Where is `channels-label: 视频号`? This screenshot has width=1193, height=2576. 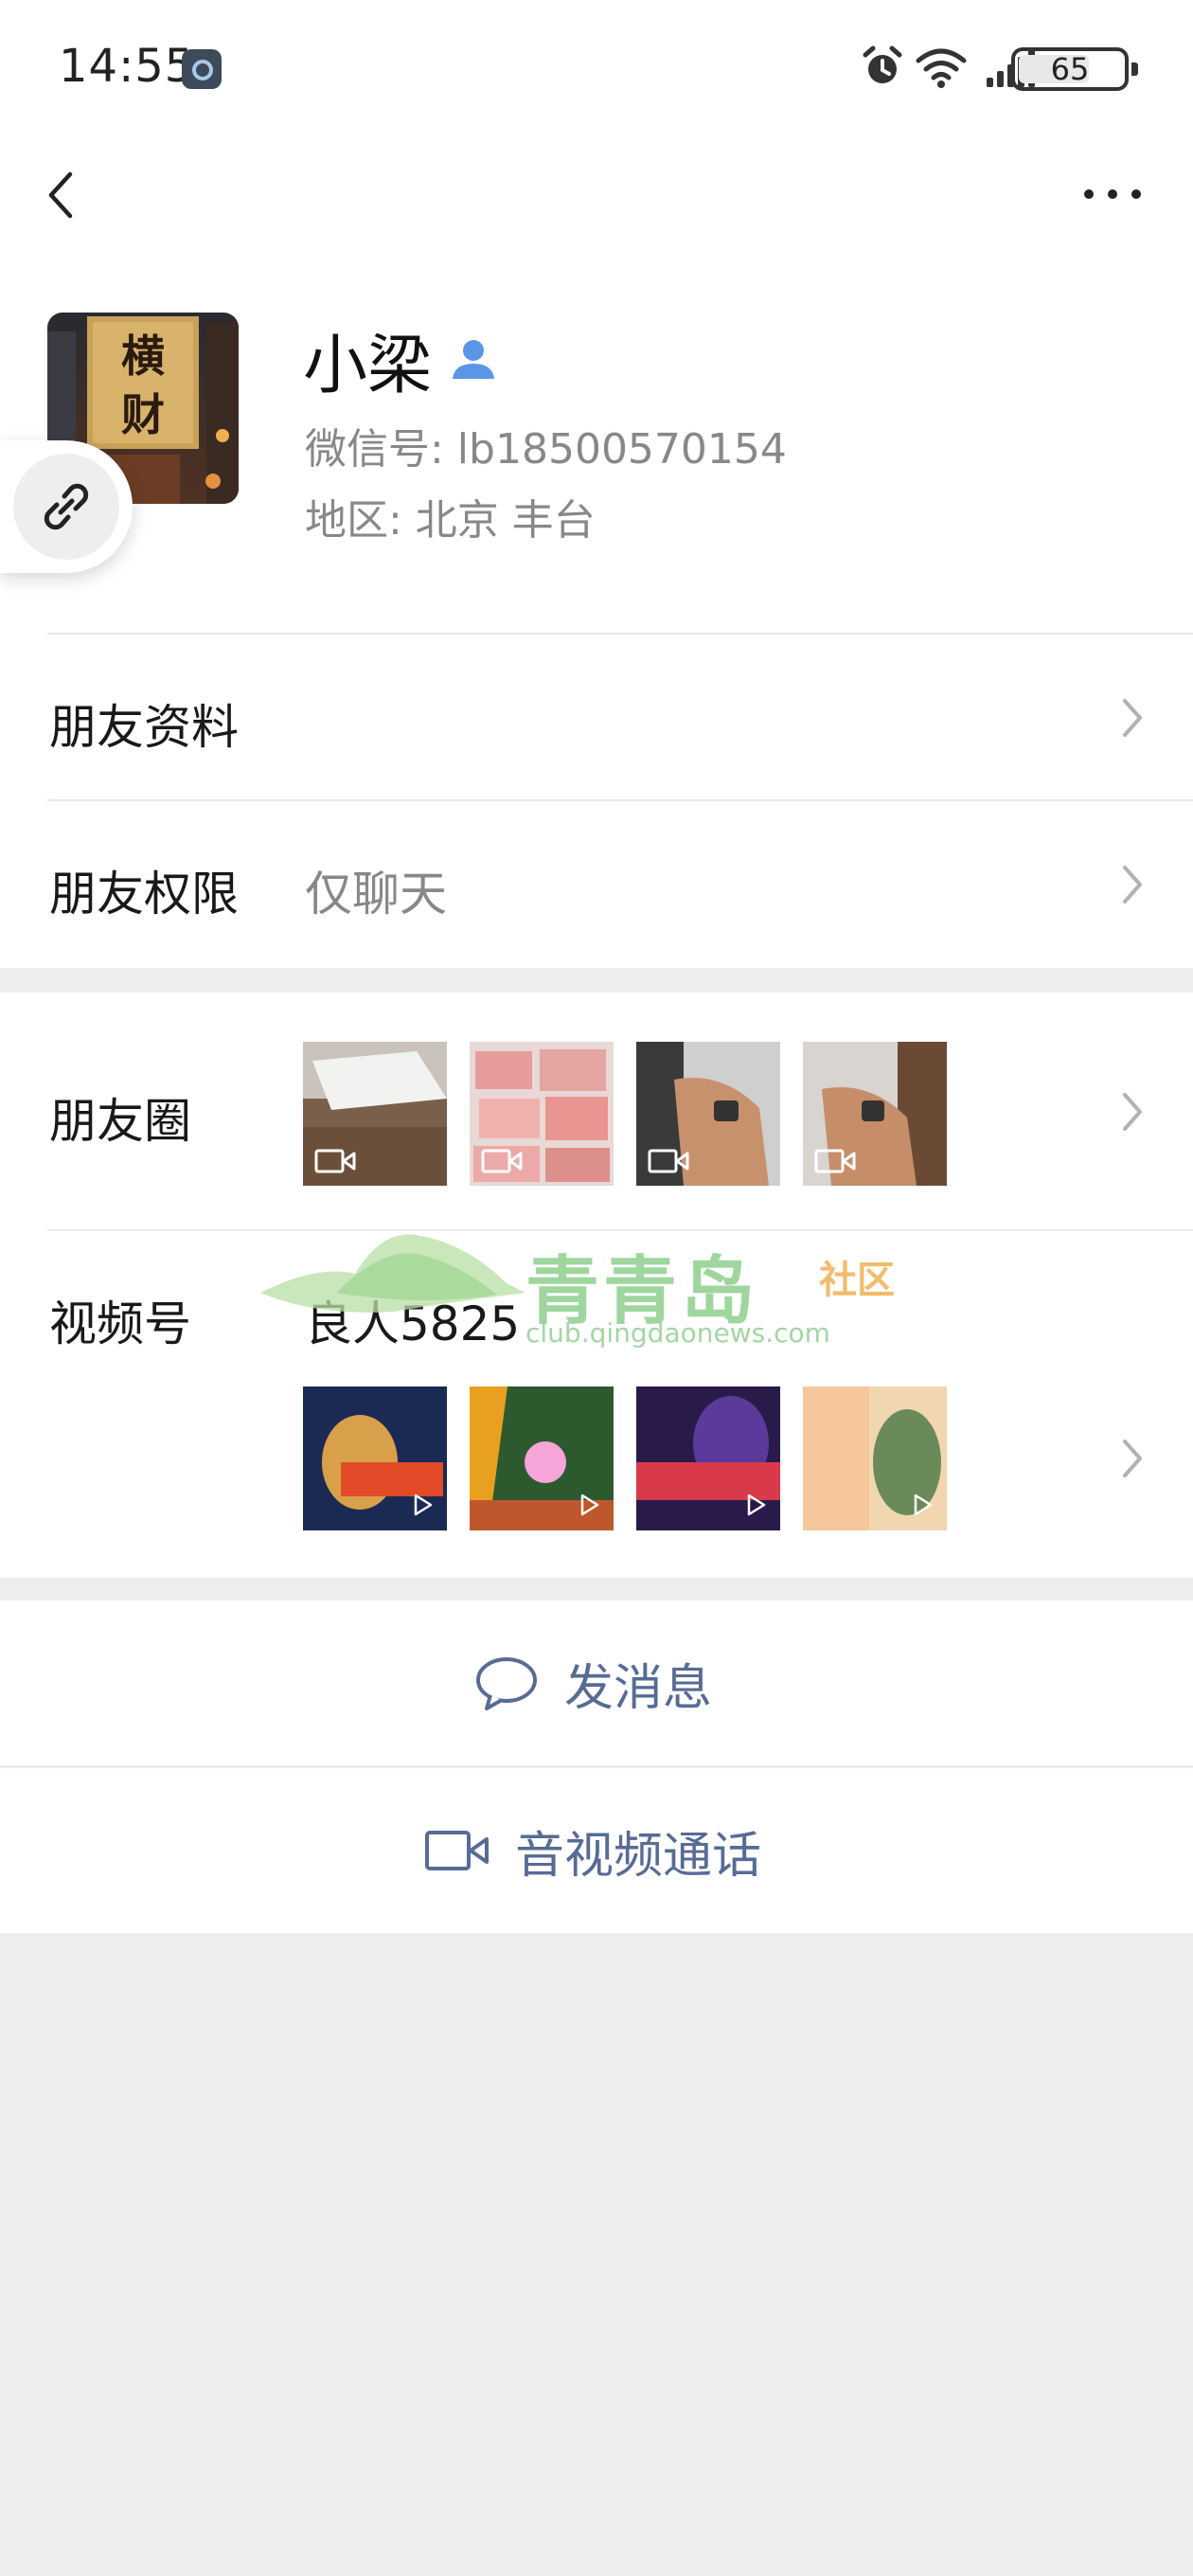
channels-label: 视频号 is located at coordinates (120, 1324).